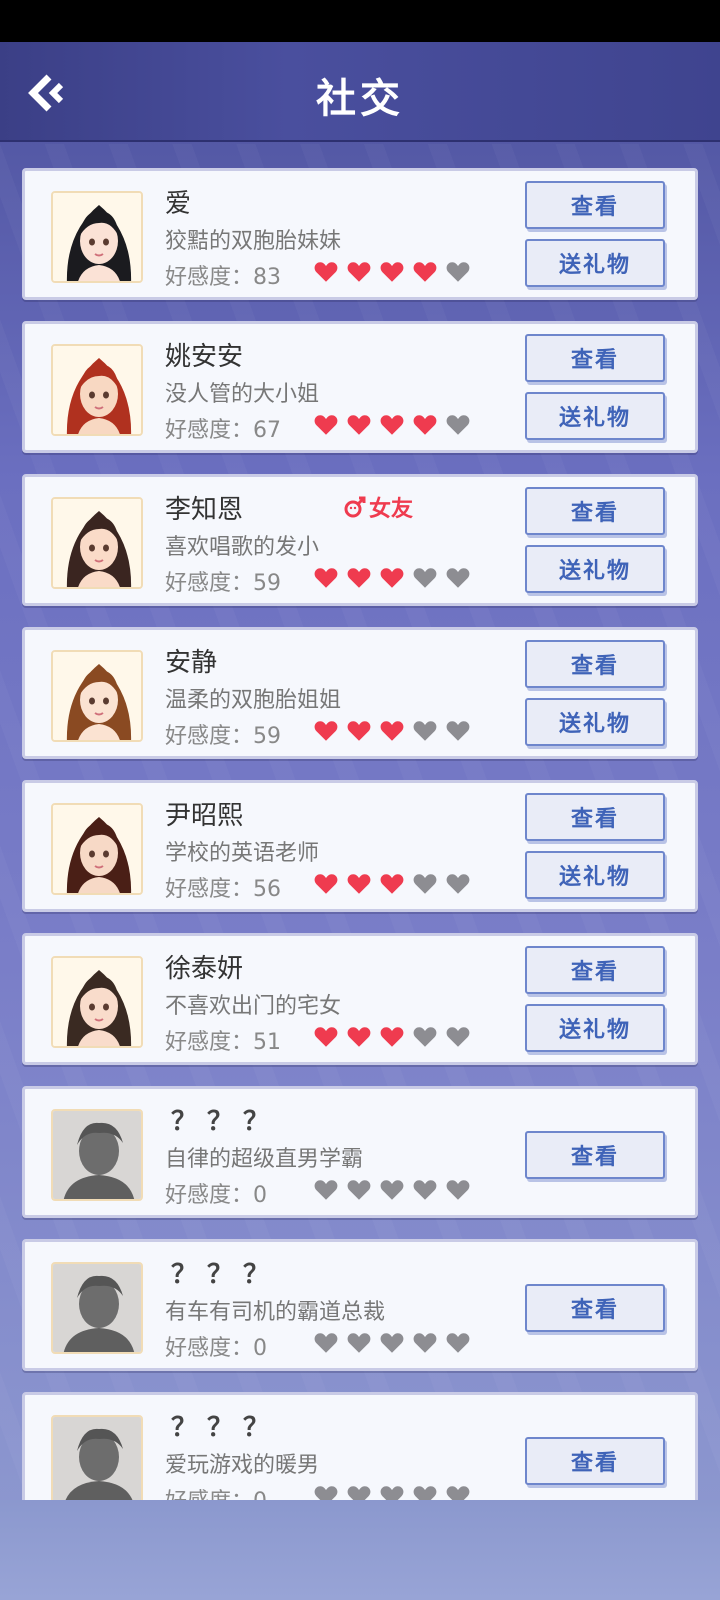  Describe the element at coordinates (253, 241) in the screenshot. I see `character-description: 狡黠的双胞胎妹妹` at that location.